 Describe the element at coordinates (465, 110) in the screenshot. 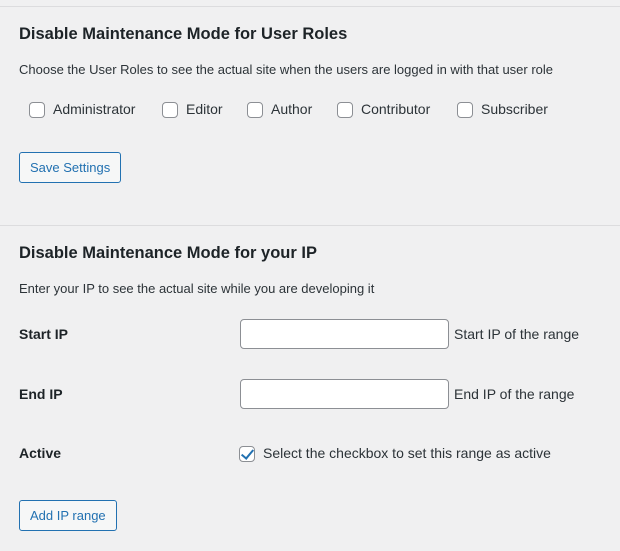

I see `subscriber-checkbox` at that location.